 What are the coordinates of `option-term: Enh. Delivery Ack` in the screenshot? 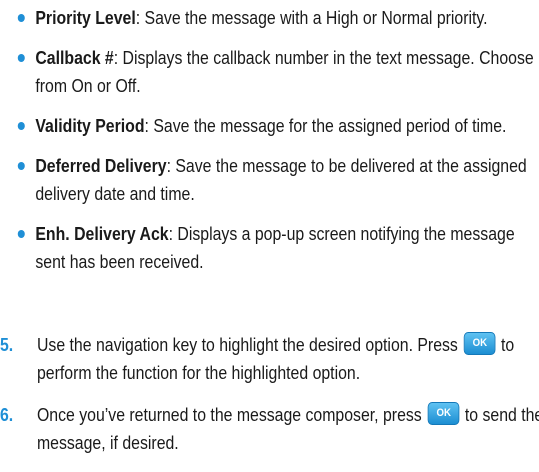 It's located at (102, 234).